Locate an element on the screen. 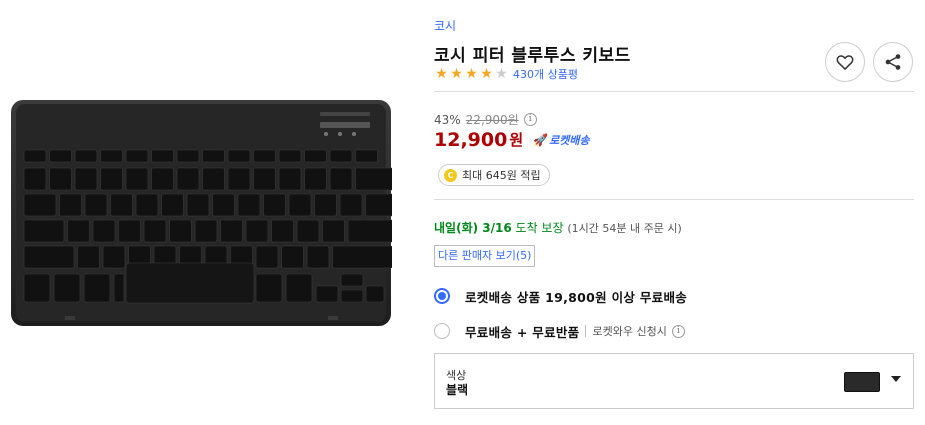 Image resolution: width=925 pixels, height=425 pixels. shipping-option-free: 무료배송 + 무료반품 로켓와우 신청시 i is located at coordinates (559, 331).